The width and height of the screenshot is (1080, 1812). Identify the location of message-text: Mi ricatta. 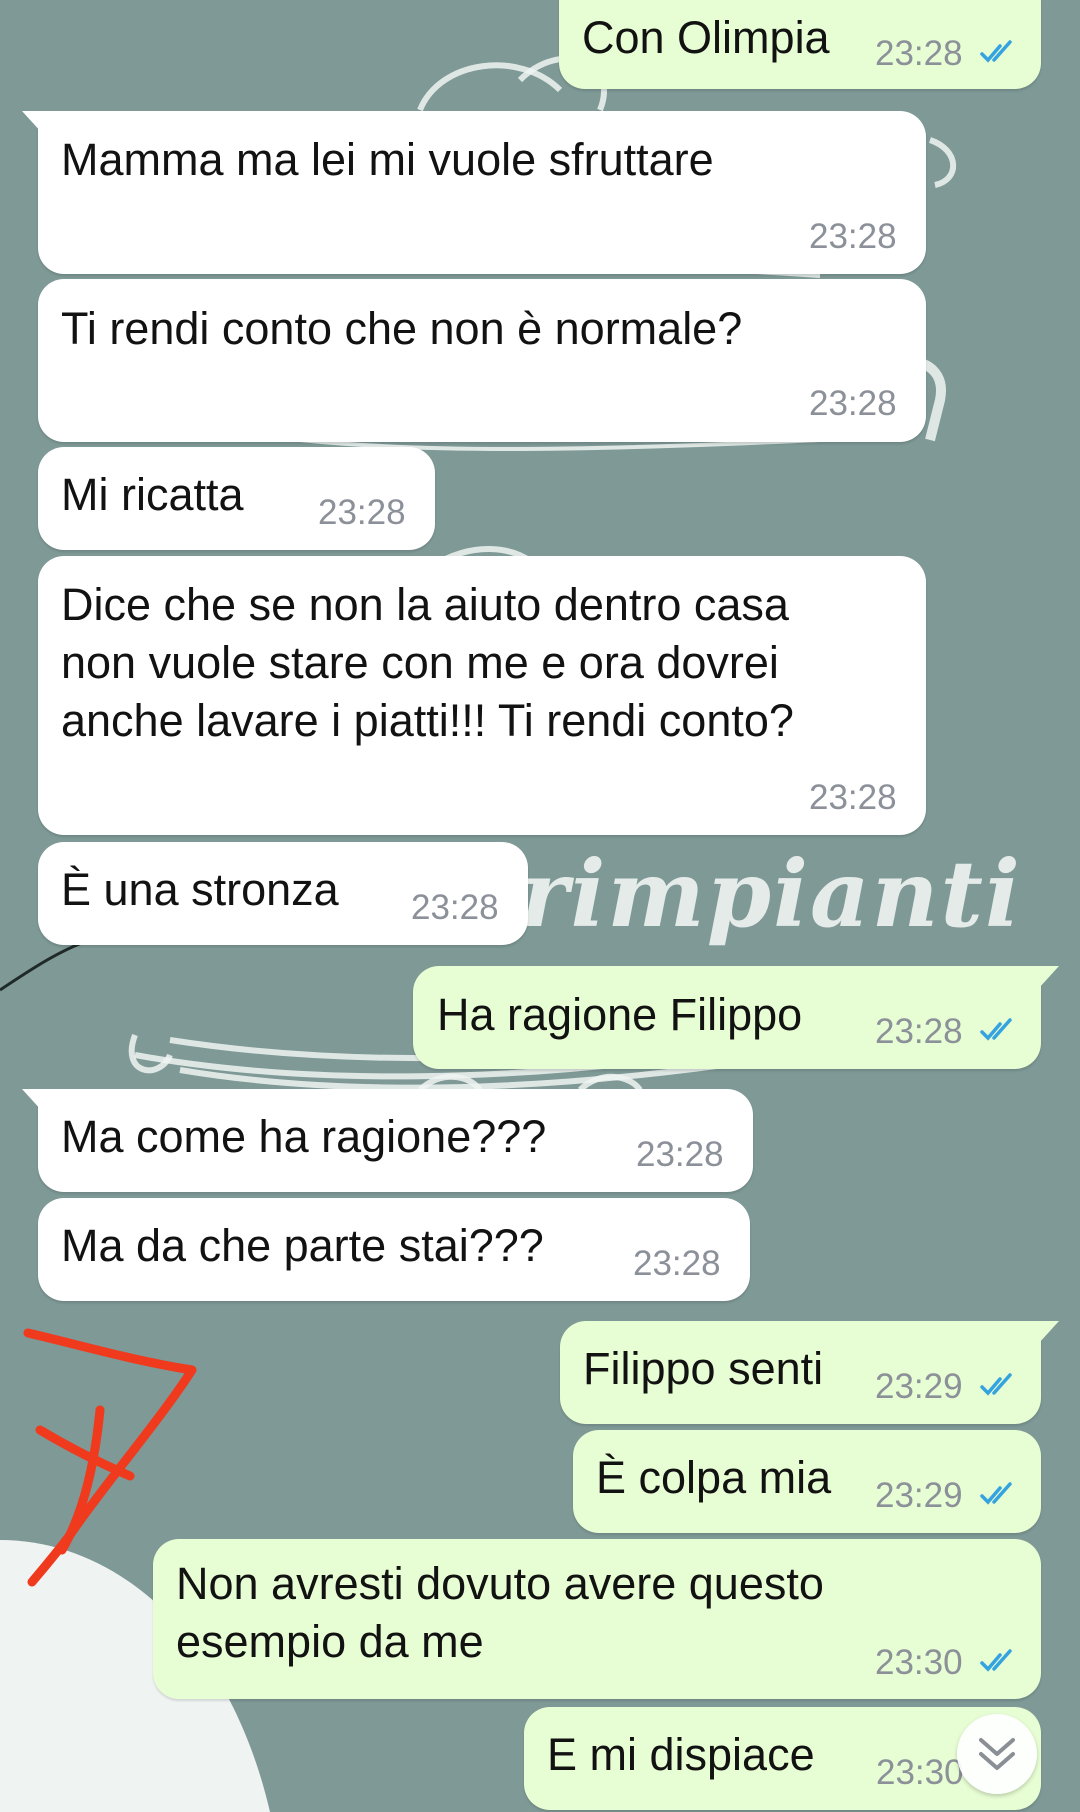
(152, 494).